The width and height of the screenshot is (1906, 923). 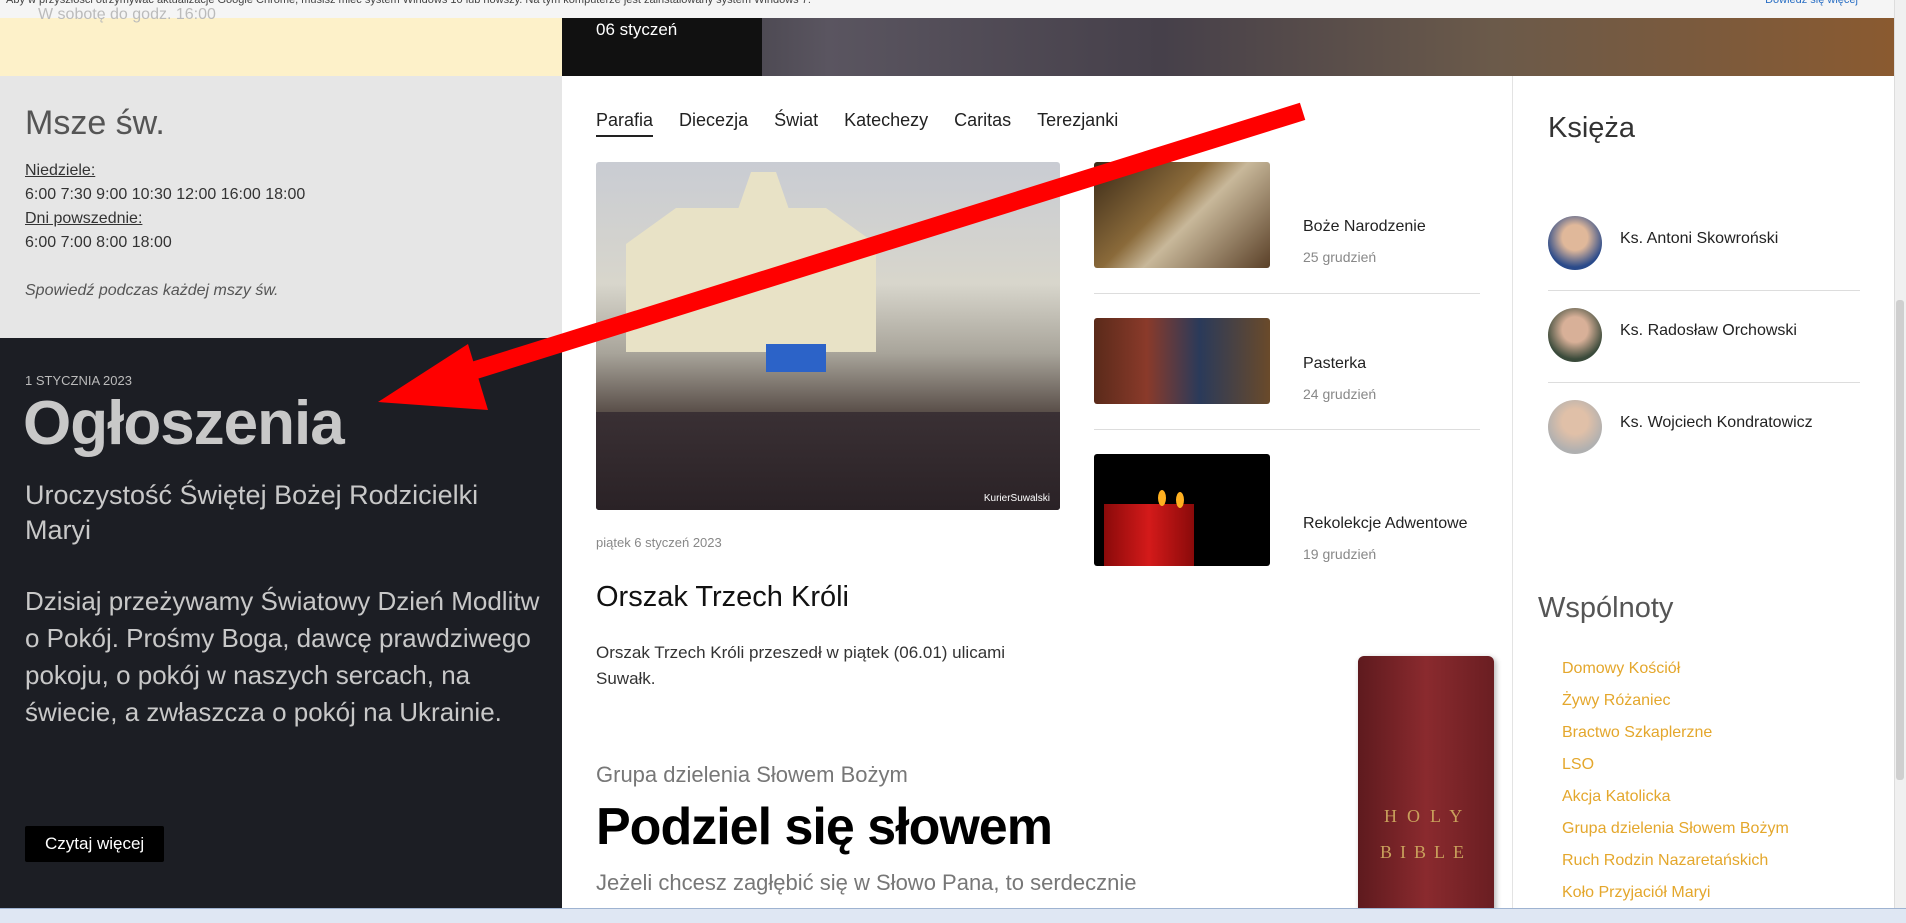 I want to click on news-image-boze-narodzenie, so click(x=1182, y=215).